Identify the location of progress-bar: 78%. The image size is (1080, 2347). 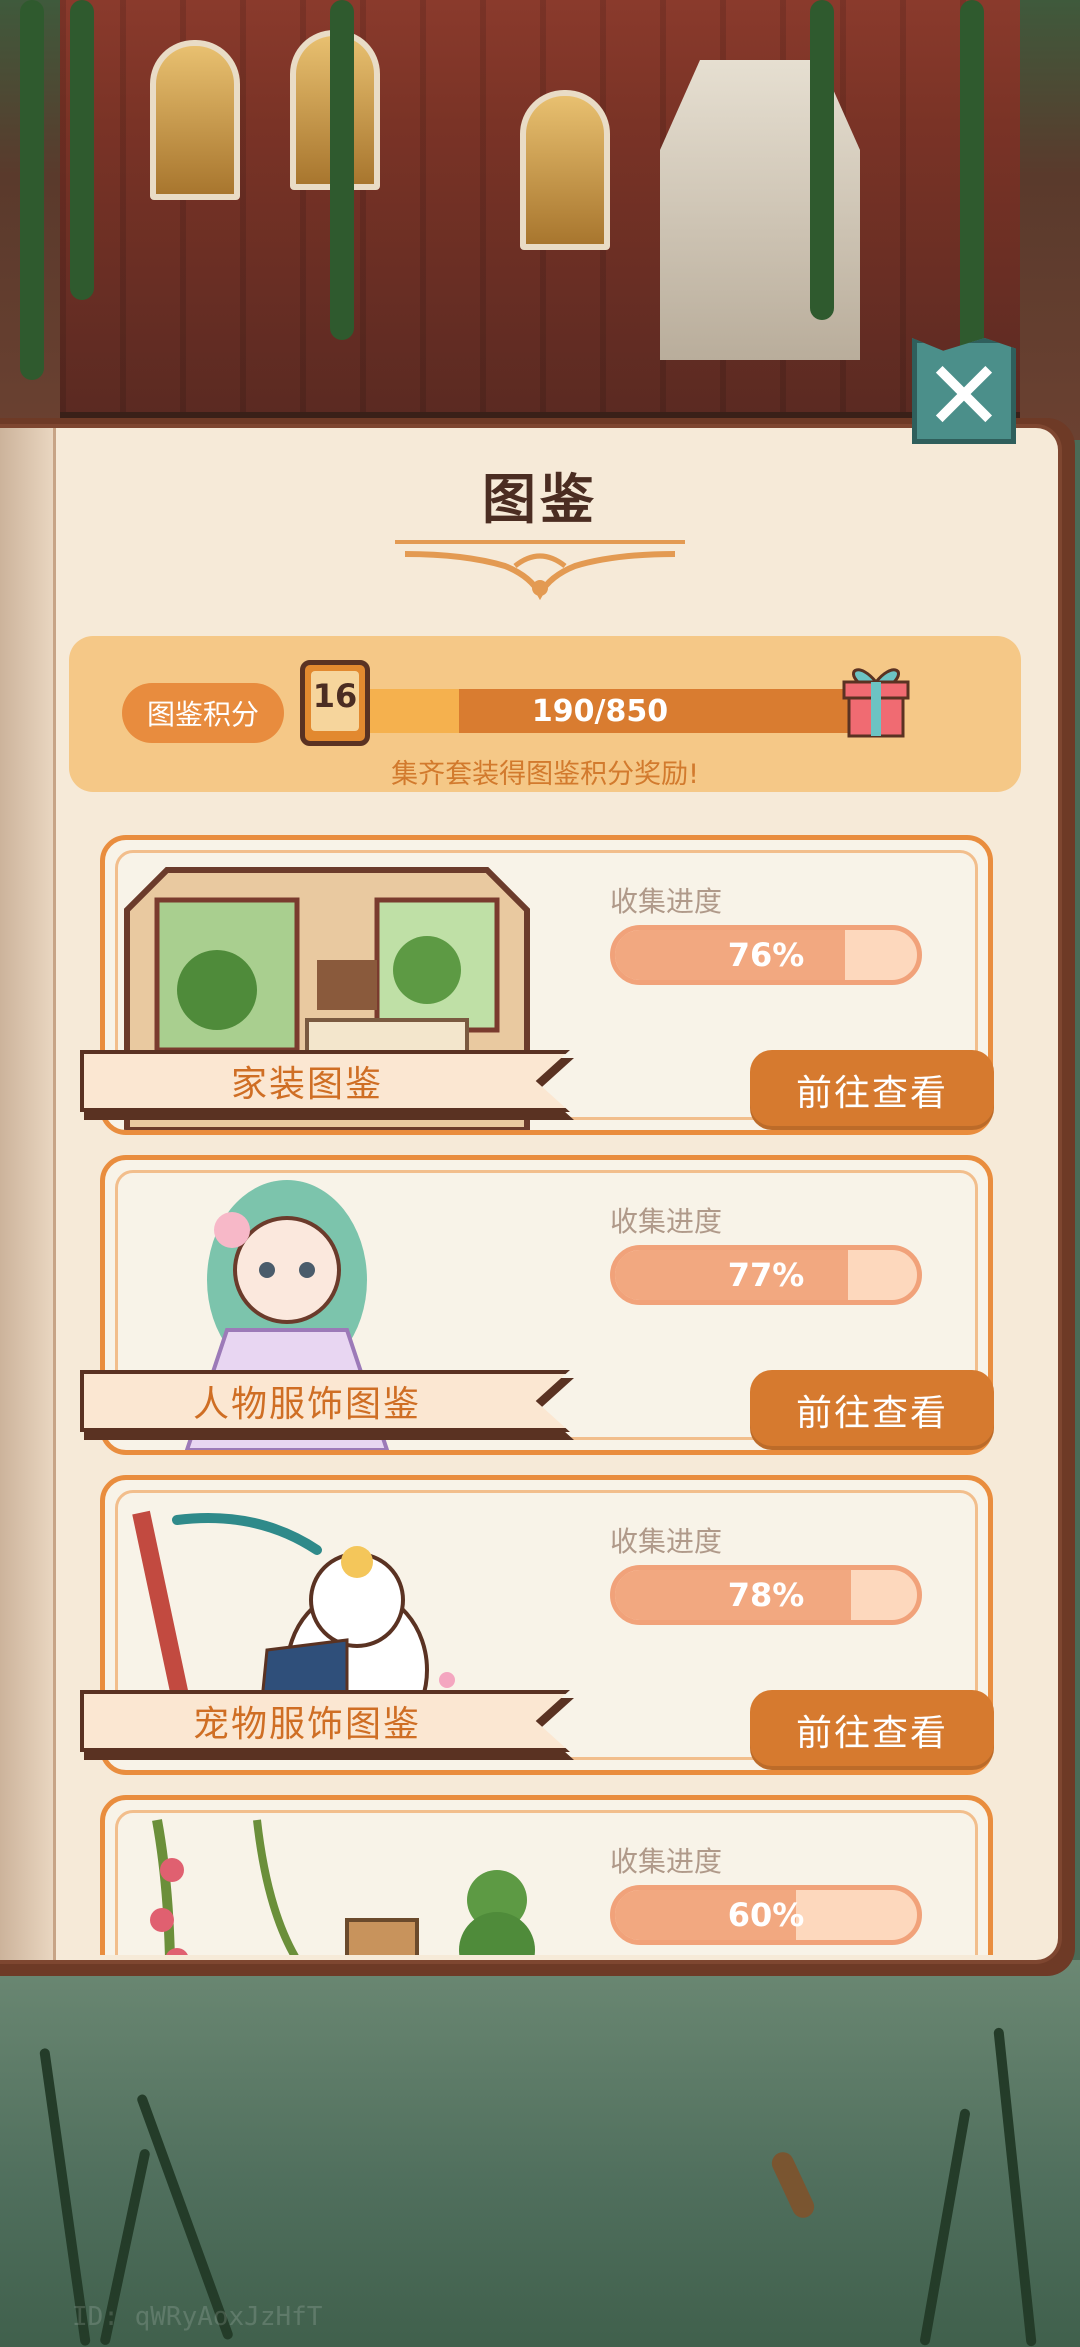
(766, 1595).